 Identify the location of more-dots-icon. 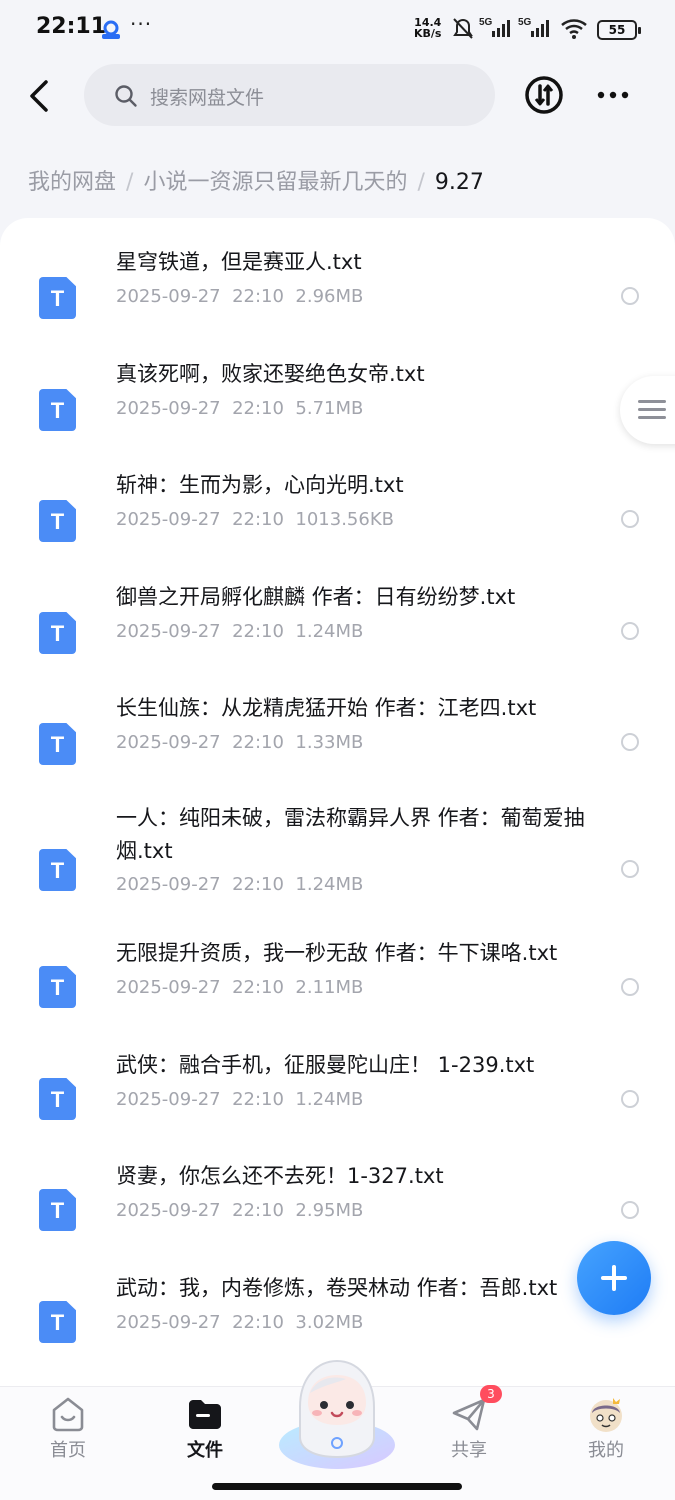
(613, 95).